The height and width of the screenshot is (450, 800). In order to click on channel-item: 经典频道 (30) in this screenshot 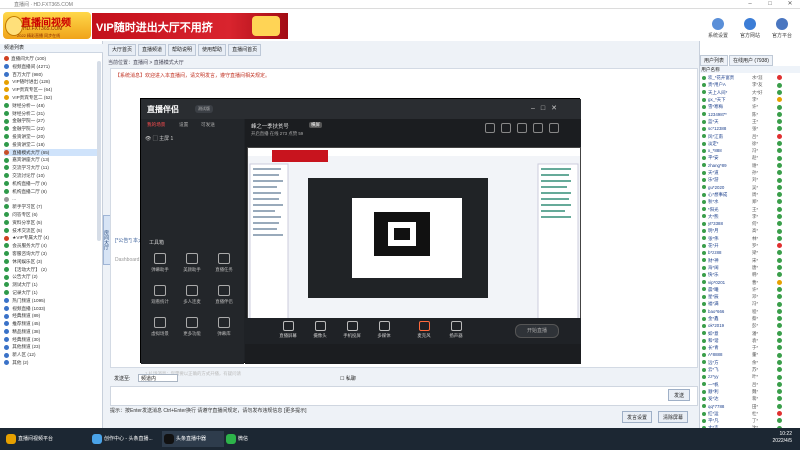, I will do `click(52, 340)`.